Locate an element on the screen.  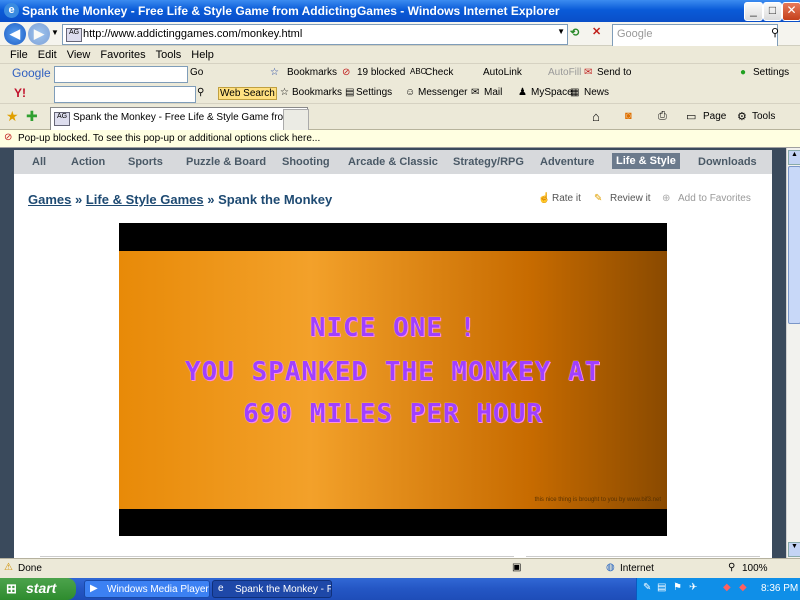
breadcrumb-category: Life & Style Games is located at coordinates (145, 199).